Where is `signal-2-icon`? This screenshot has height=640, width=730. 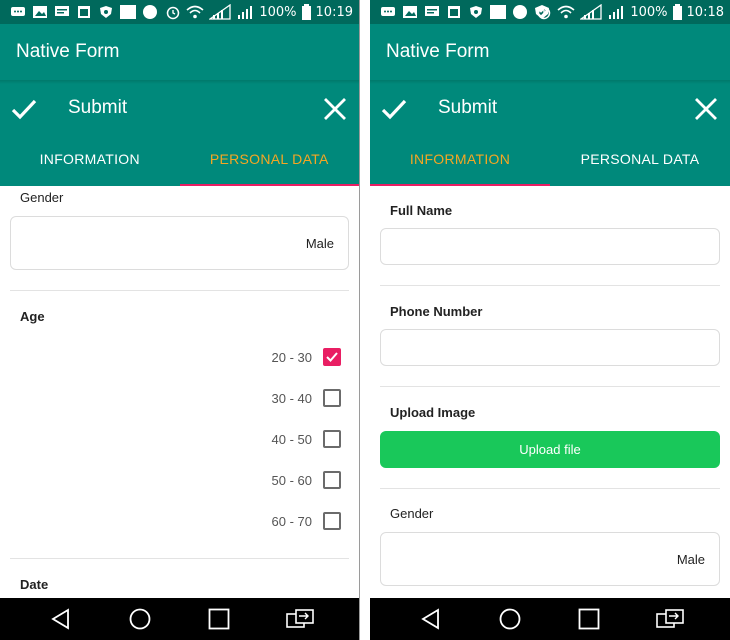
signal-2-icon is located at coordinates (616, 12).